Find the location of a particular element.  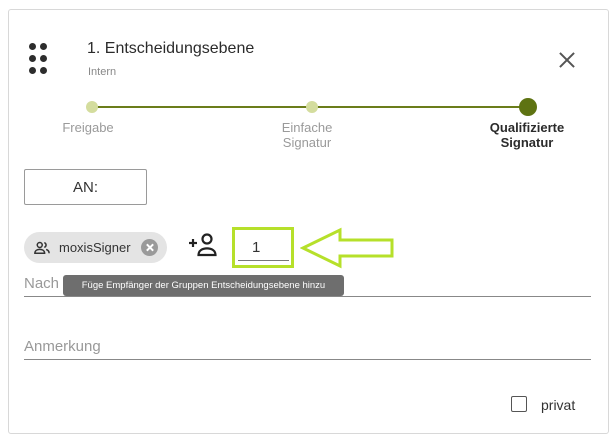

step-dot-qualifizierte-signatur is located at coordinates (528, 107).